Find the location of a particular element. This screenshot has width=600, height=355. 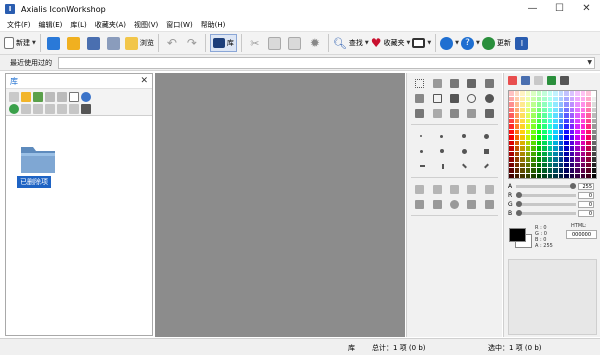

eraser-icon is located at coordinates (472, 113).